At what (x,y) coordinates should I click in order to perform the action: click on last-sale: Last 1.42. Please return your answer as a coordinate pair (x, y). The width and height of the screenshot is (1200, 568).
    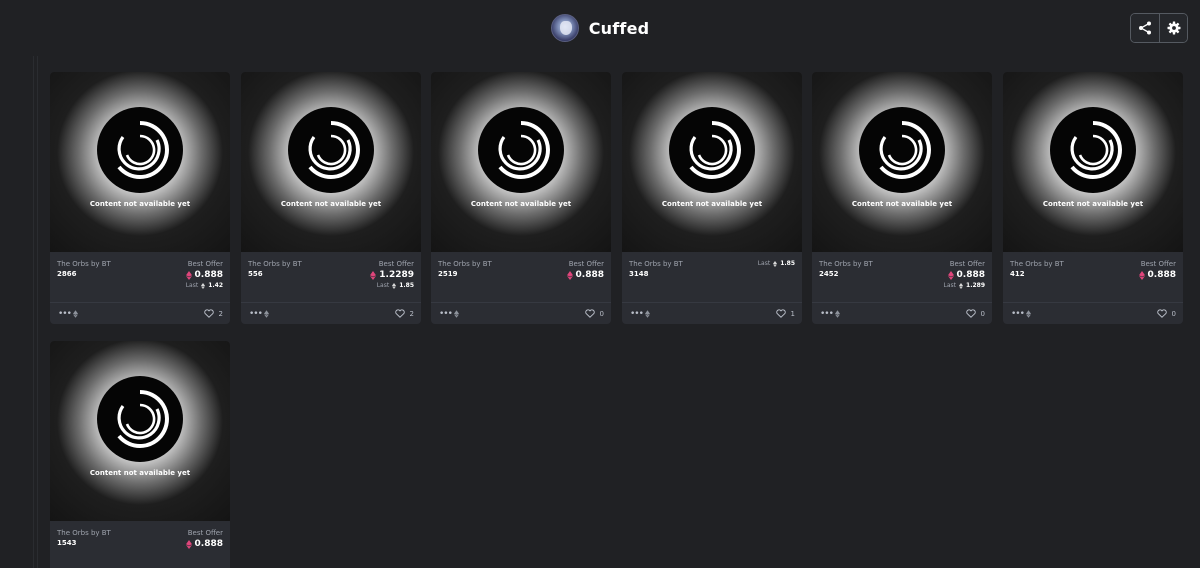
    Looking at the image, I should click on (204, 285).